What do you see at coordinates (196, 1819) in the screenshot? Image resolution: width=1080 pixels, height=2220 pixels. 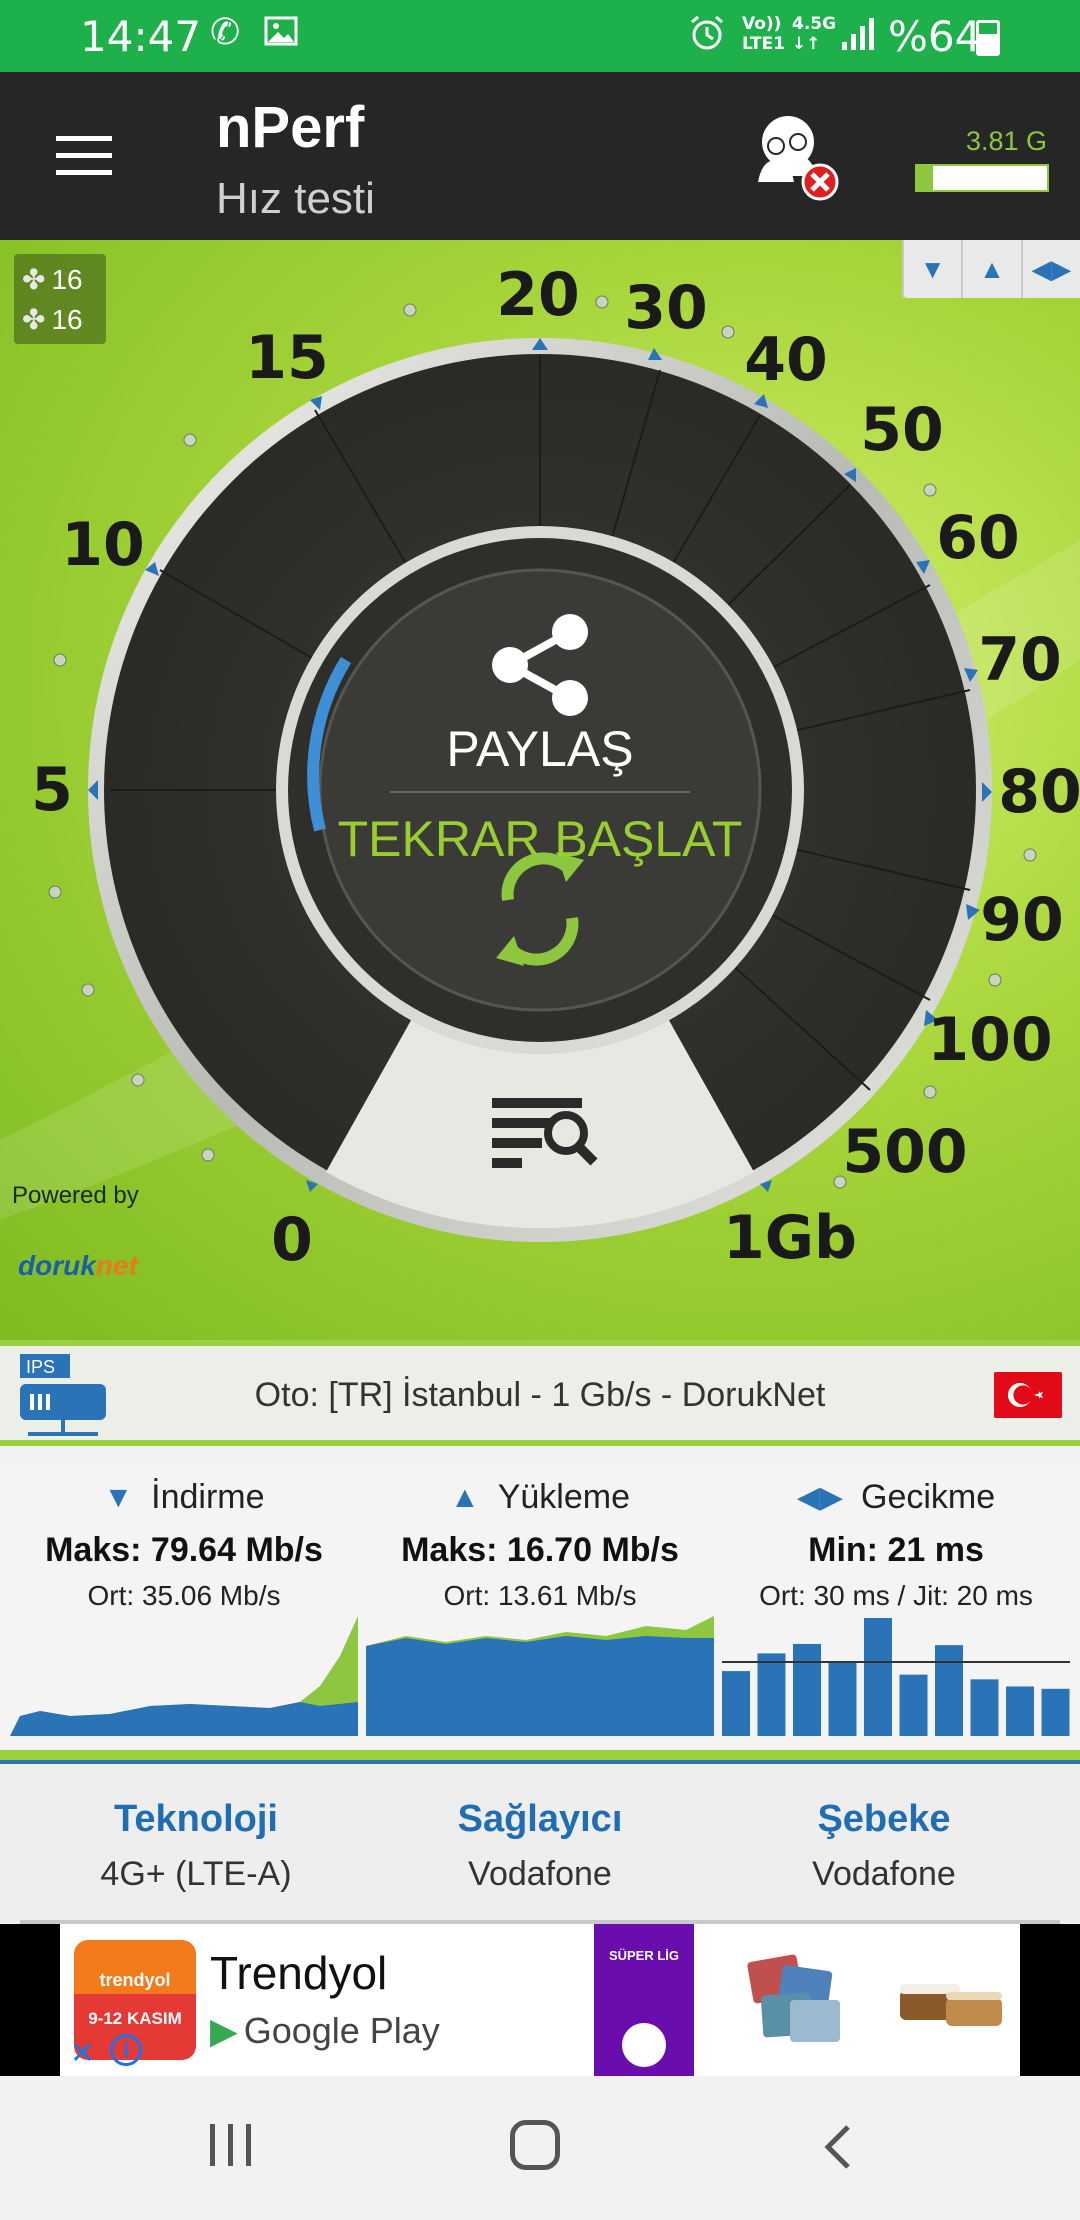 I see `technology-label: Teknoloji` at bounding box center [196, 1819].